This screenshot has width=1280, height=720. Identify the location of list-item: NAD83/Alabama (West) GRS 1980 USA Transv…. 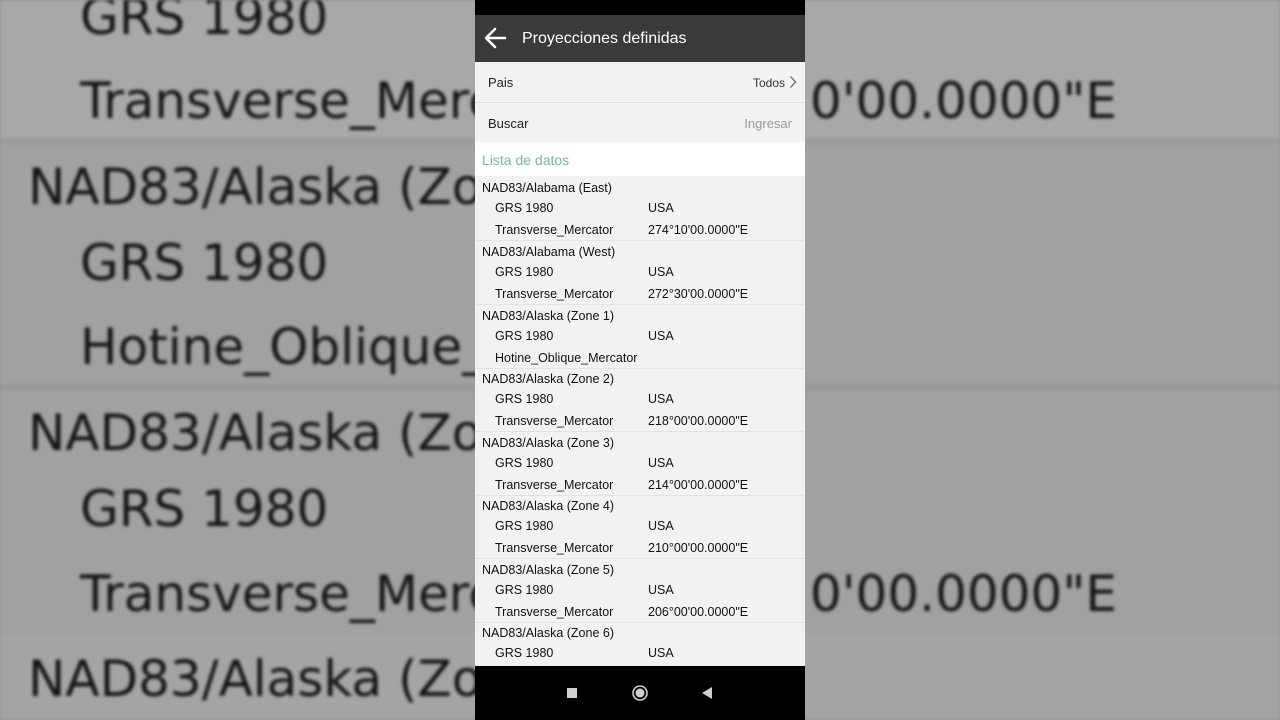
(640, 272).